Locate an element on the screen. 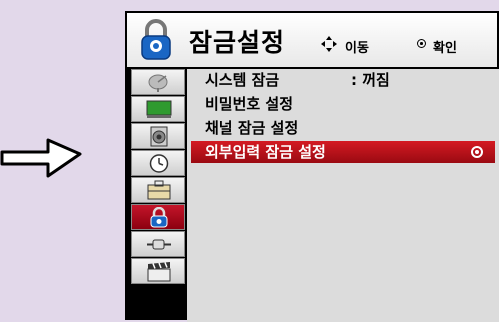 This screenshot has width=499, height=322. sidebar-item-picture is located at coordinates (158, 109).